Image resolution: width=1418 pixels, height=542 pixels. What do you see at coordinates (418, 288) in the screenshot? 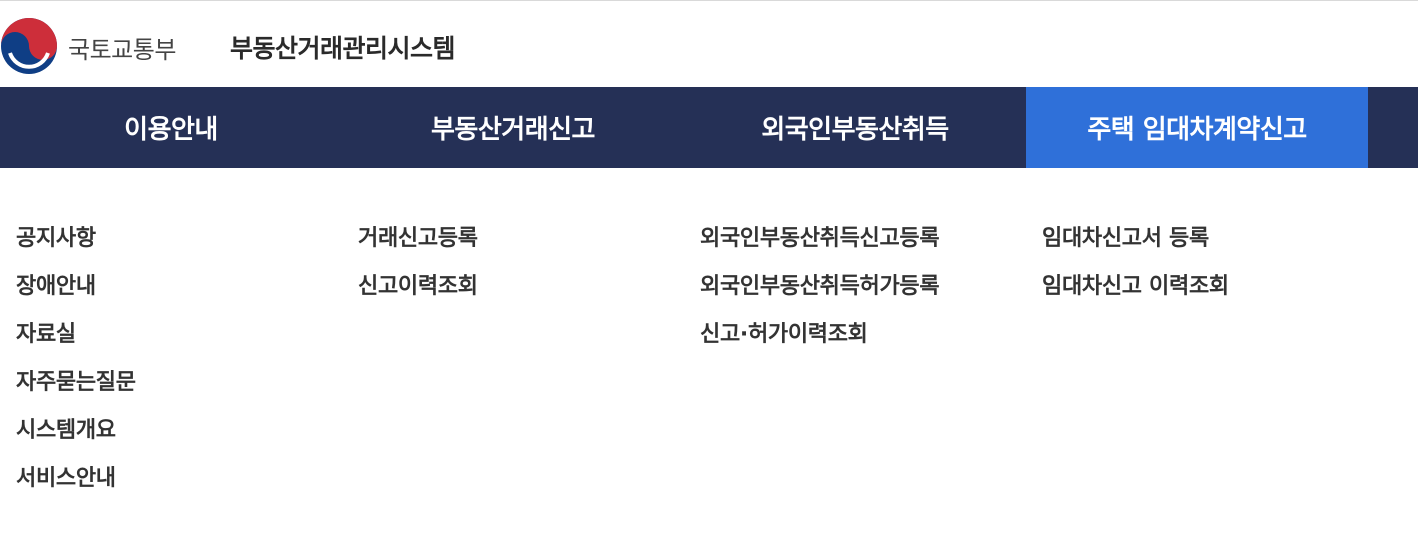
I see `submenu-item-report-history: 신고이력조회` at bounding box center [418, 288].